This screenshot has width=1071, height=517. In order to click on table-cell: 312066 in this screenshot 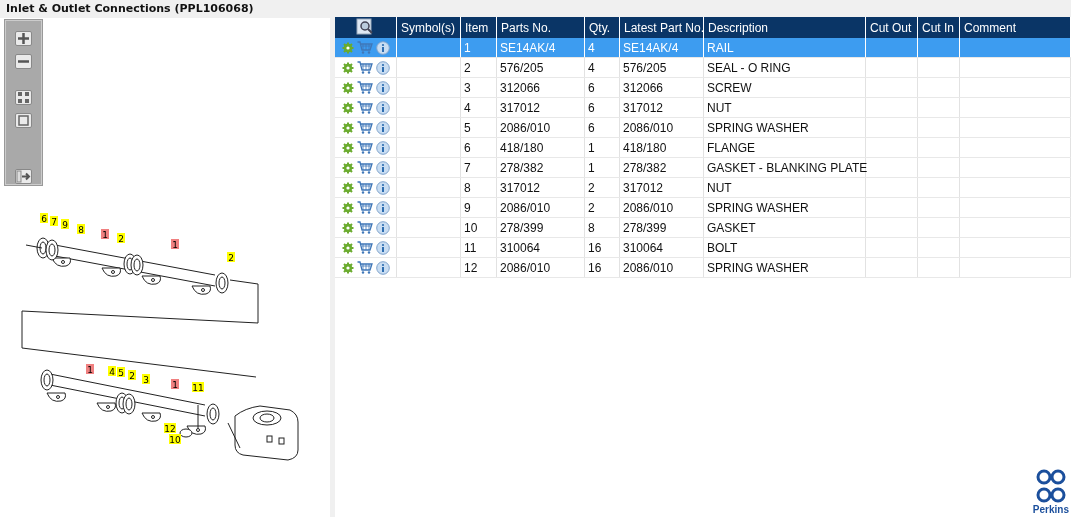, I will do `click(661, 87)`.